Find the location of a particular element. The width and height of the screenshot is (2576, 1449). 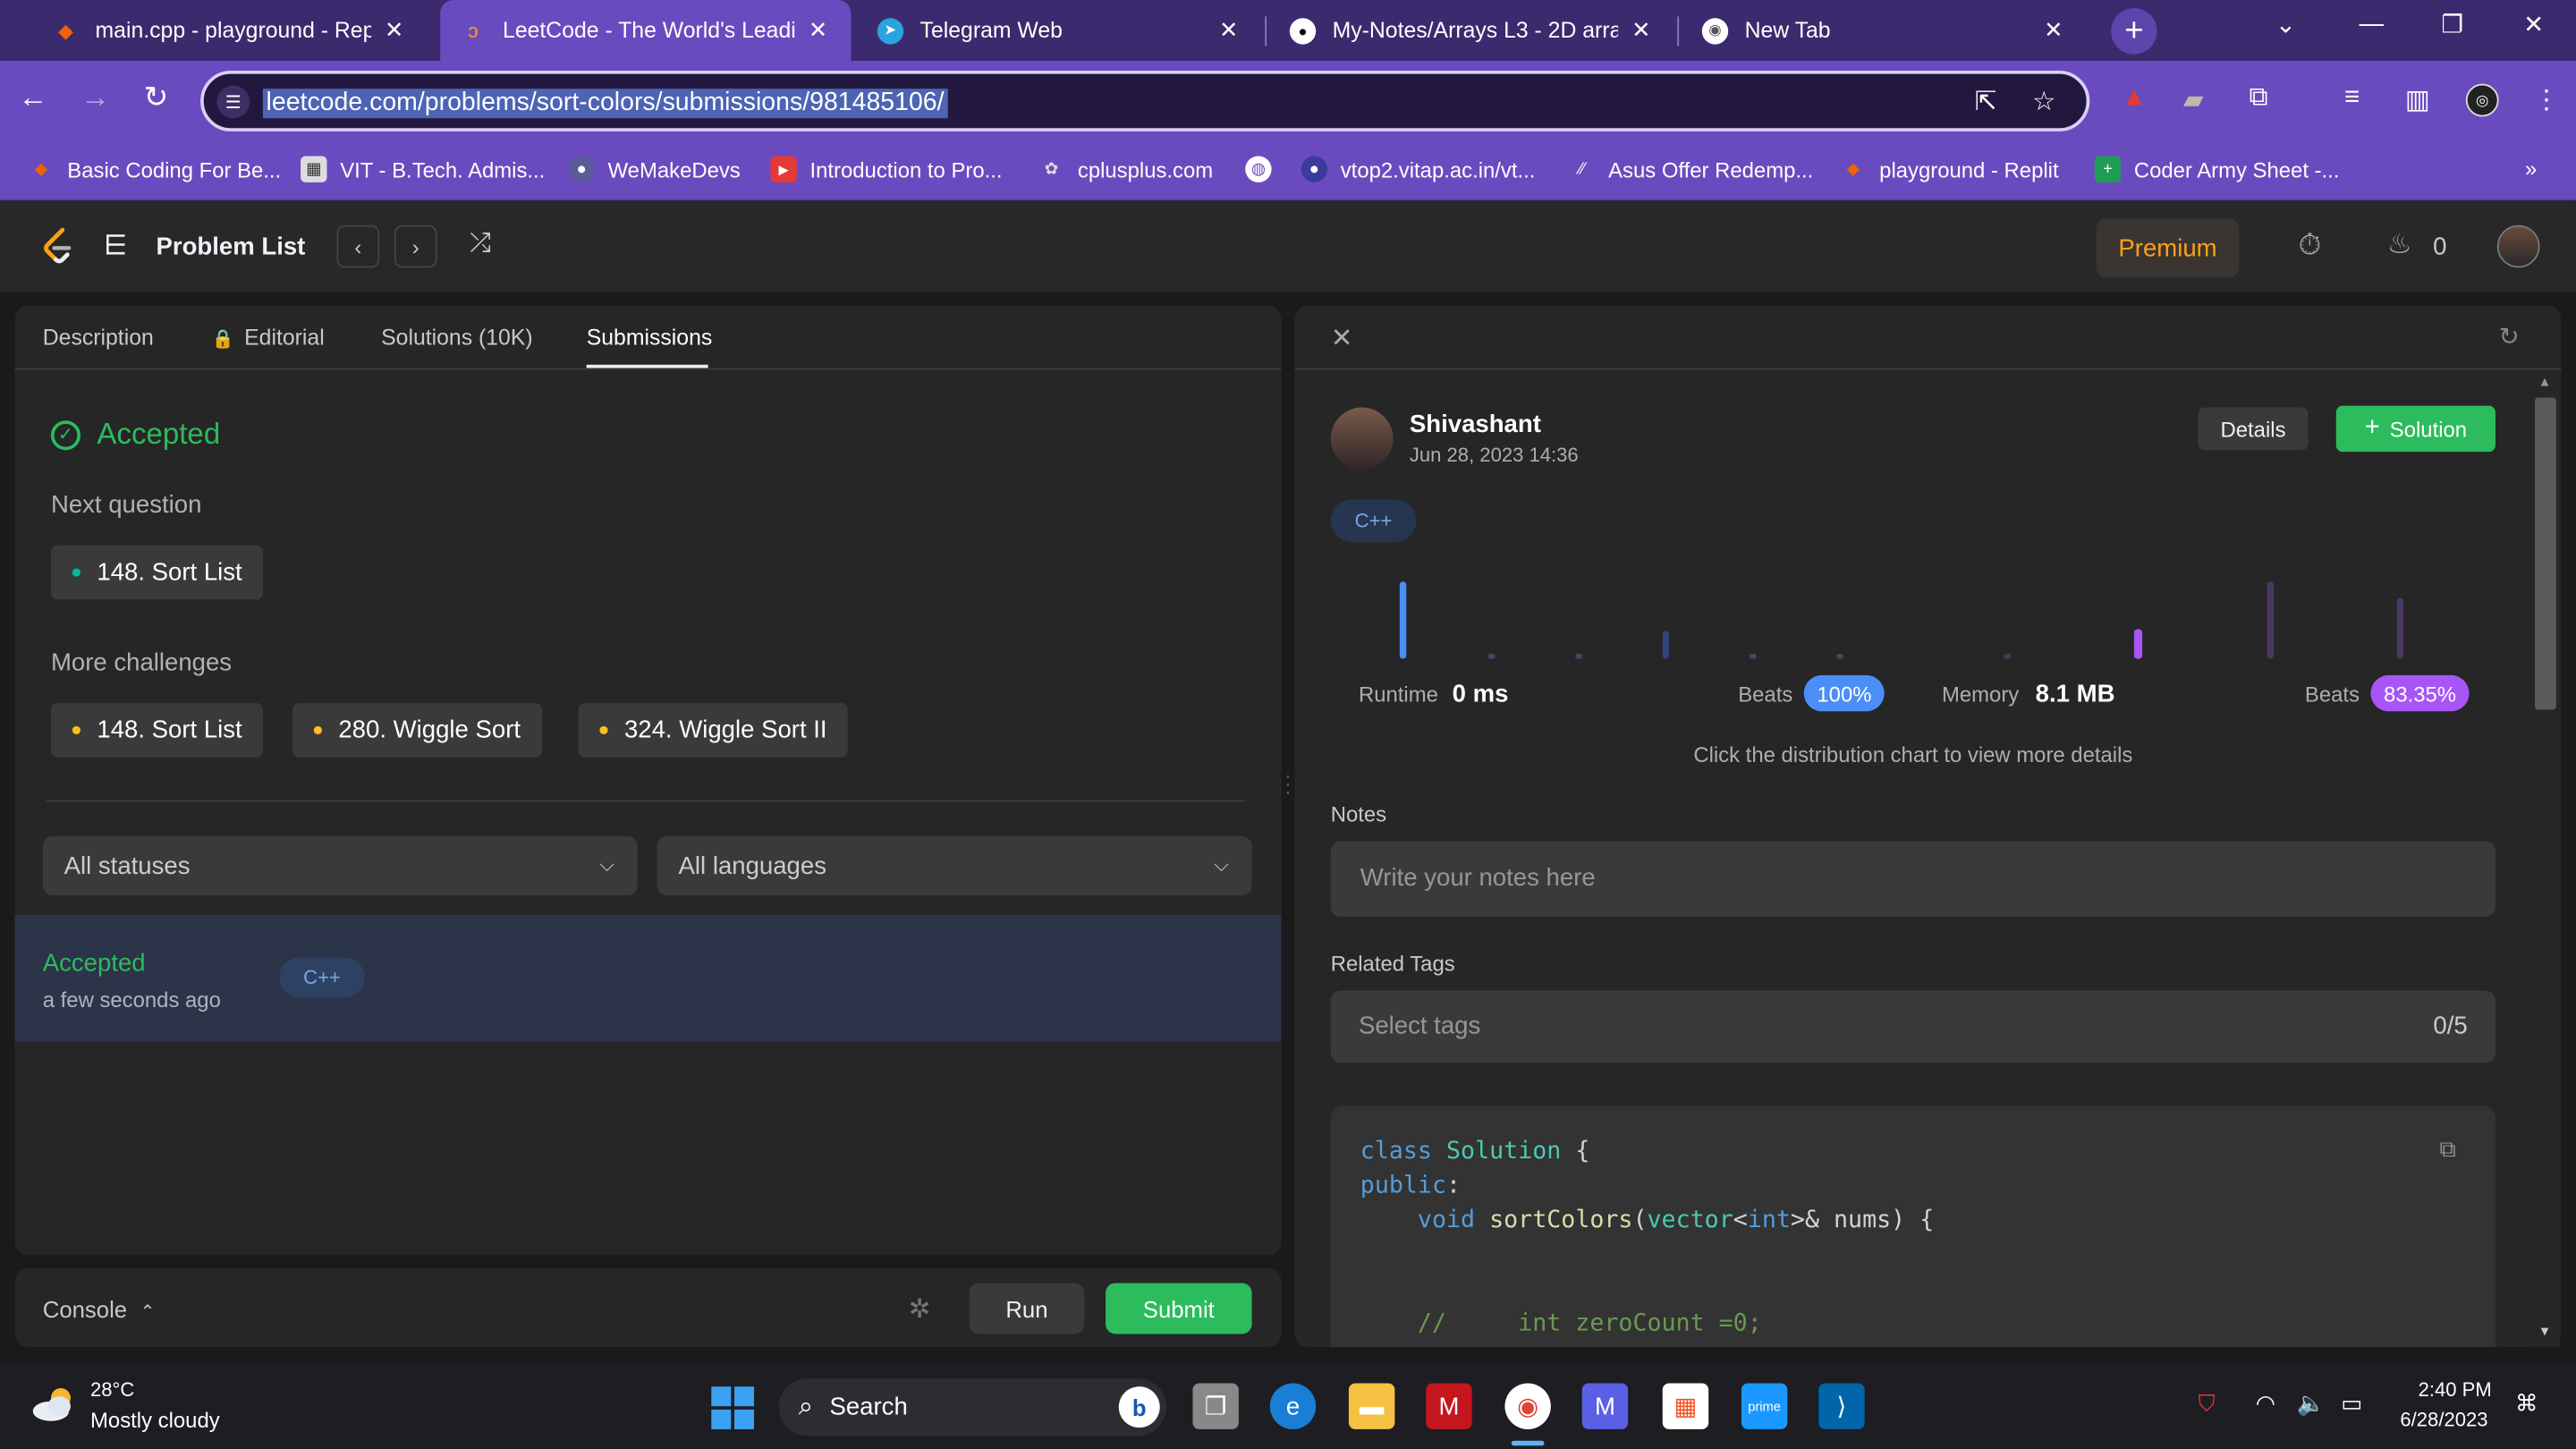

tab-solutions: Solutions (10K) is located at coordinates (457, 338).